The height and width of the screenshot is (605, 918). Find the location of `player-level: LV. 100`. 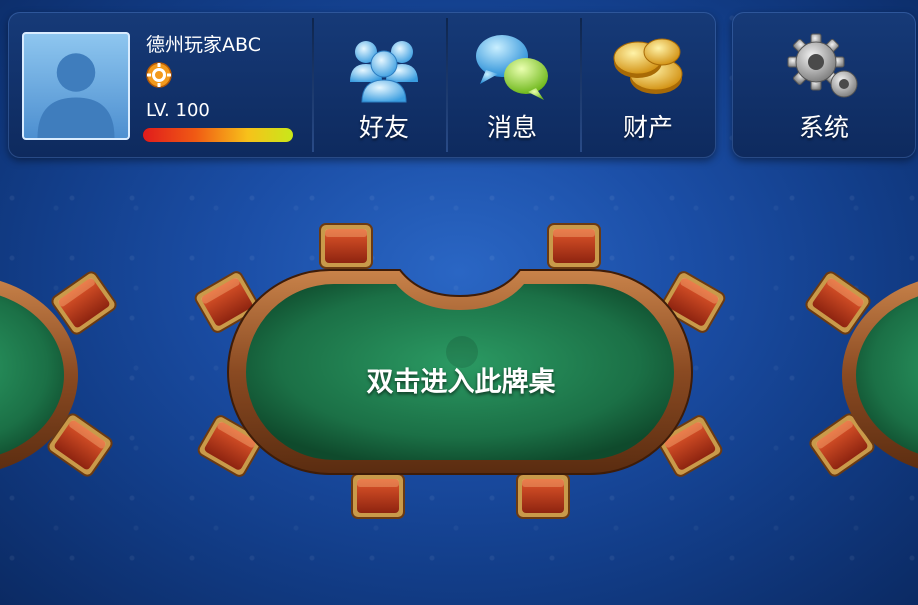

player-level: LV. 100 is located at coordinates (178, 110).